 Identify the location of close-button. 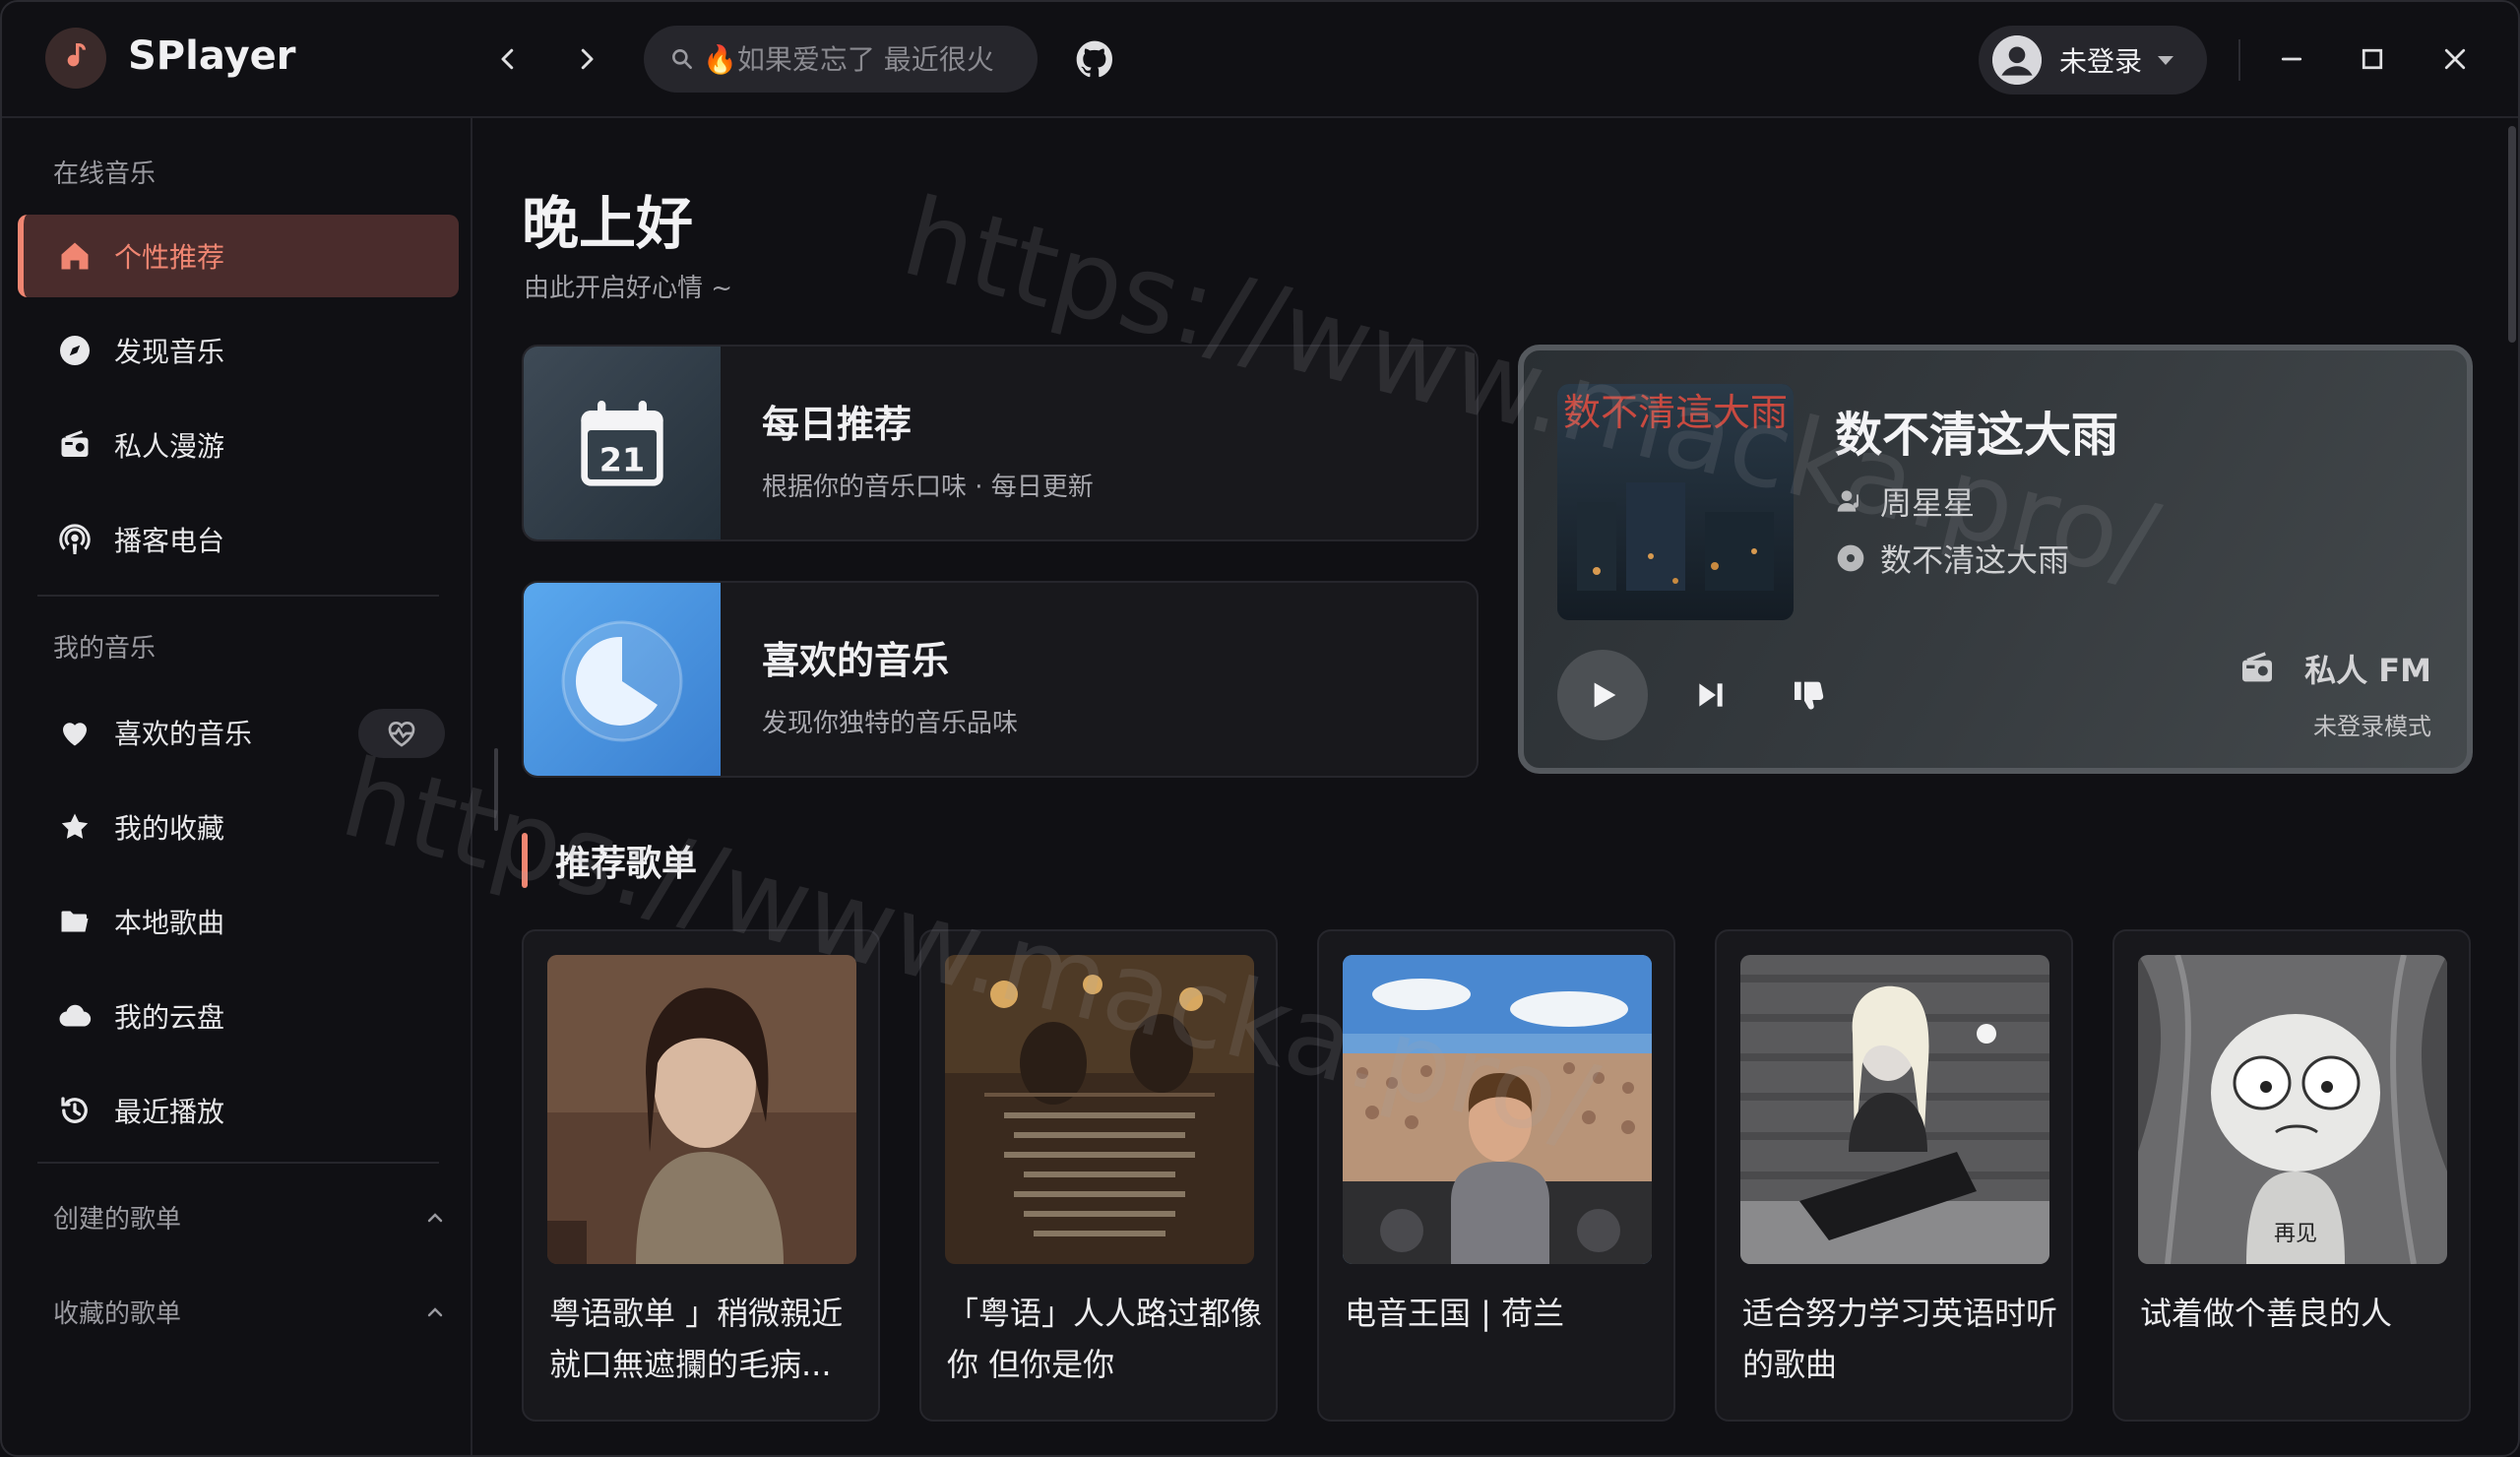
(2455, 59).